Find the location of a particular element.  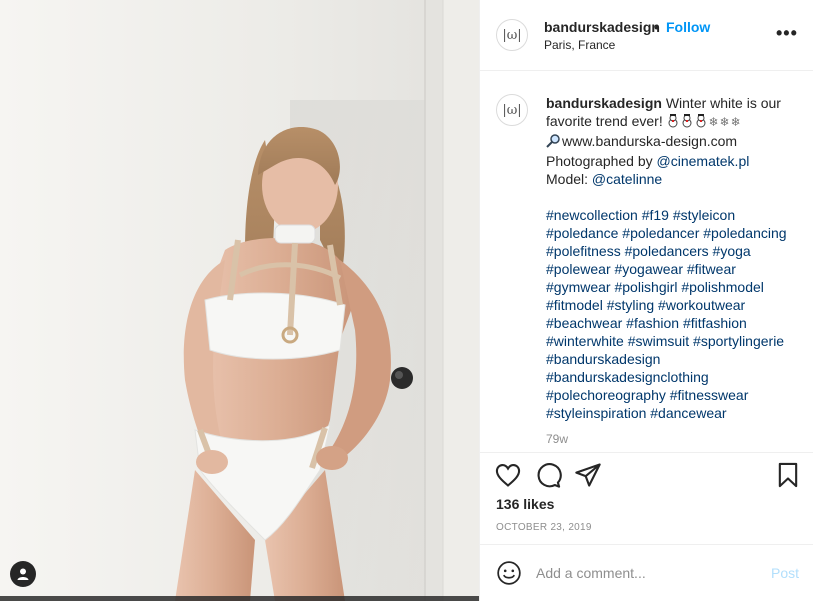

model-label: Model: is located at coordinates (567, 179).